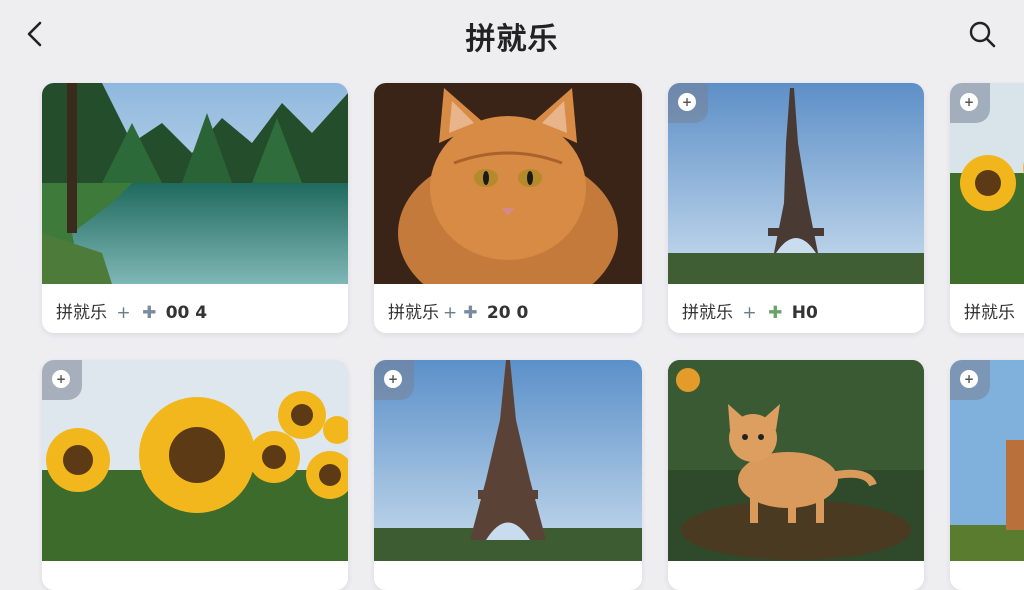 The image size is (1024, 590). Describe the element at coordinates (512, 39) in the screenshot. I see `page-title: 拼就乐` at that location.